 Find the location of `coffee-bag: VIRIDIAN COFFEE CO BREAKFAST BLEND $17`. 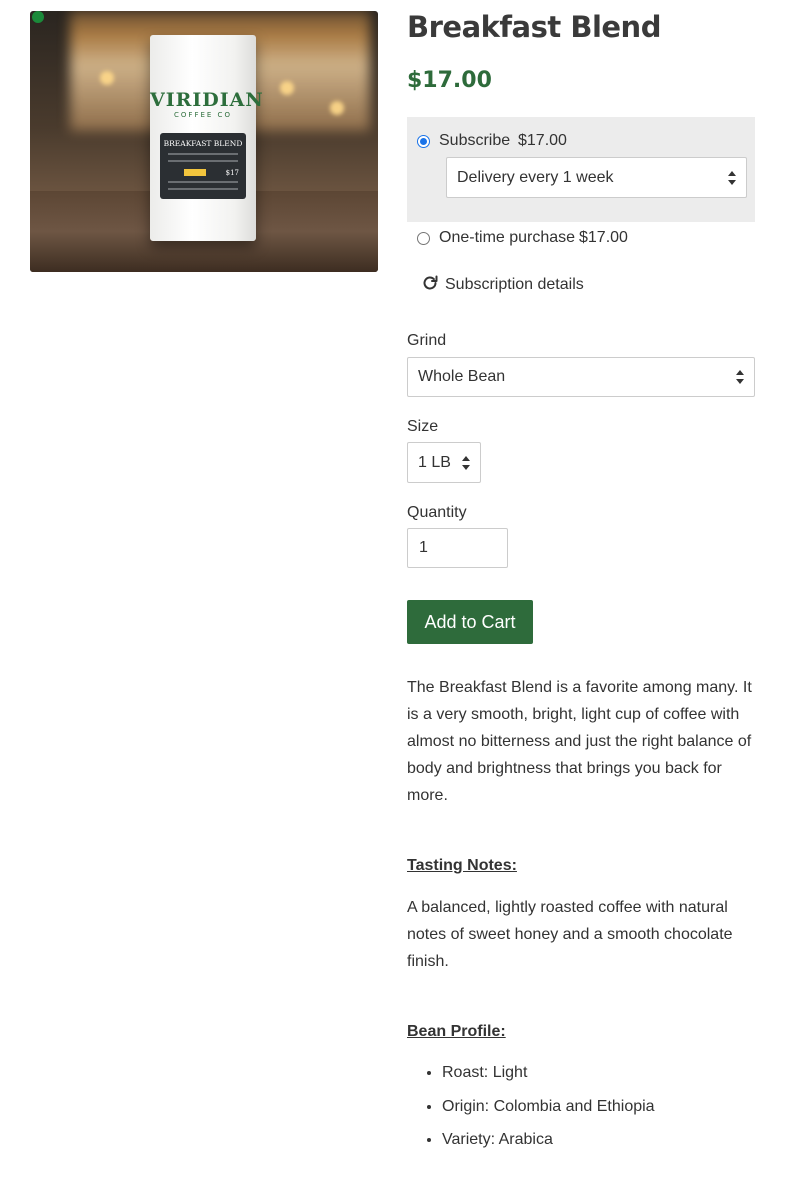

coffee-bag: VIRIDIAN COFFEE CO BREAKFAST BLEND $17 is located at coordinates (207, 138).